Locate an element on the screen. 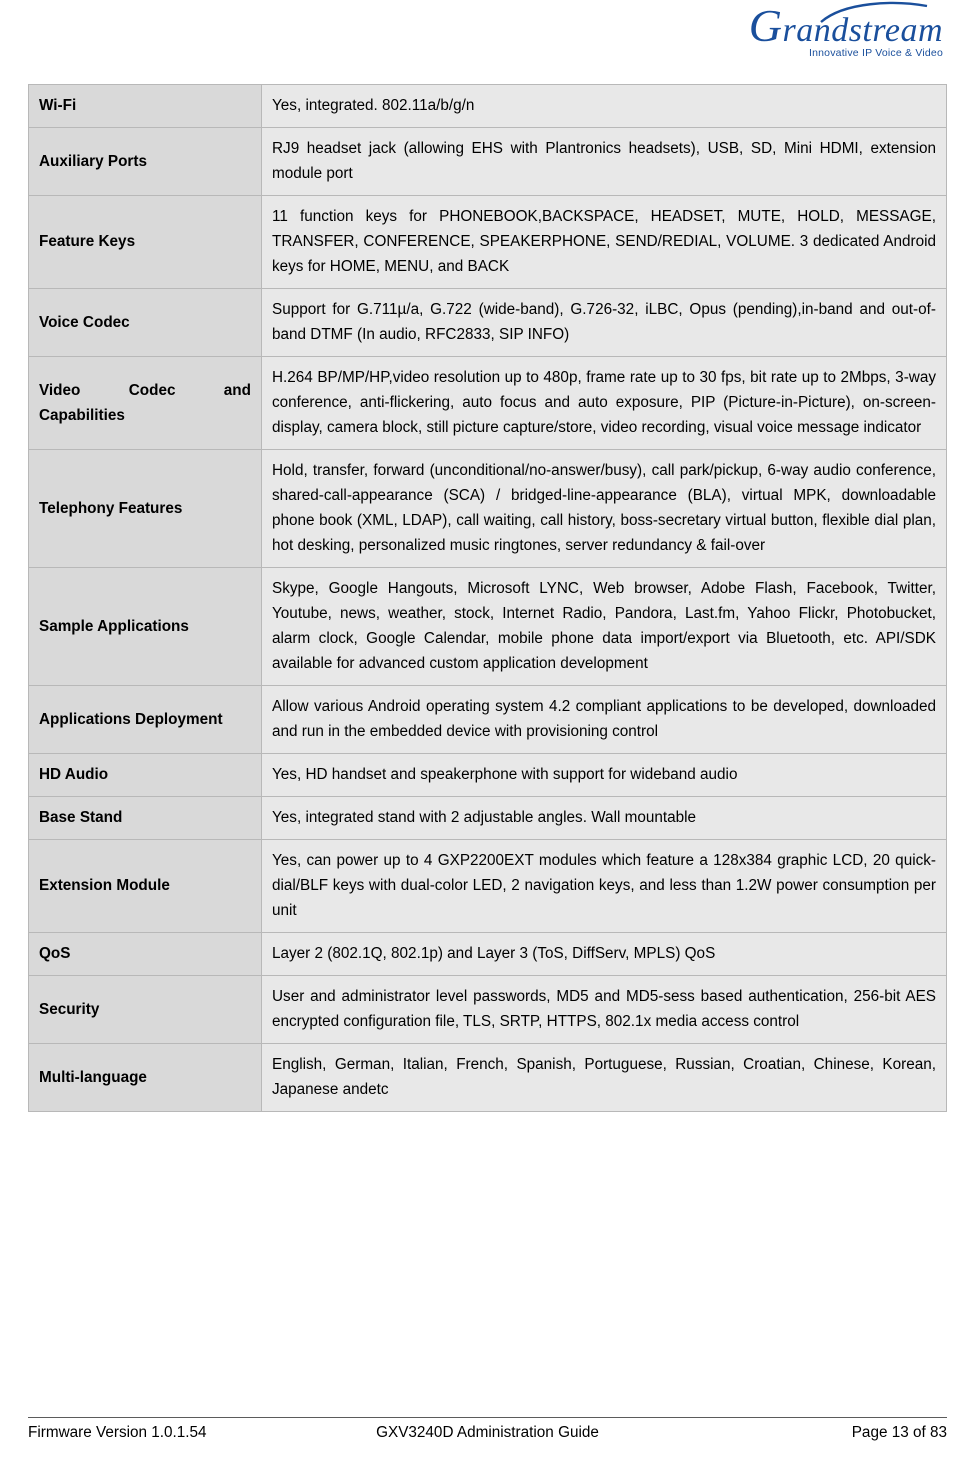 The height and width of the screenshot is (1466, 975). page-header: Grandstream Innovative IP Voice & Video is located at coordinates (487, 42).